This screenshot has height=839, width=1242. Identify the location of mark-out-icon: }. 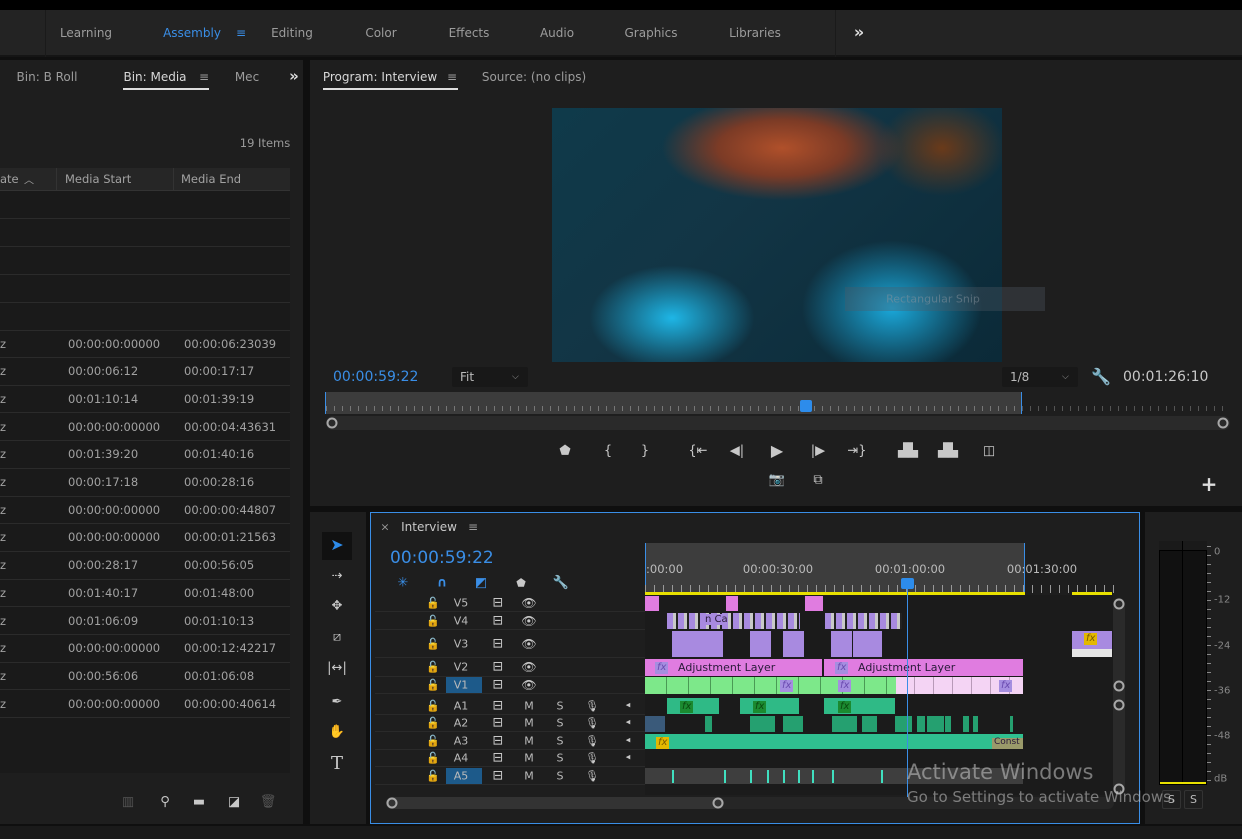
(645, 451).